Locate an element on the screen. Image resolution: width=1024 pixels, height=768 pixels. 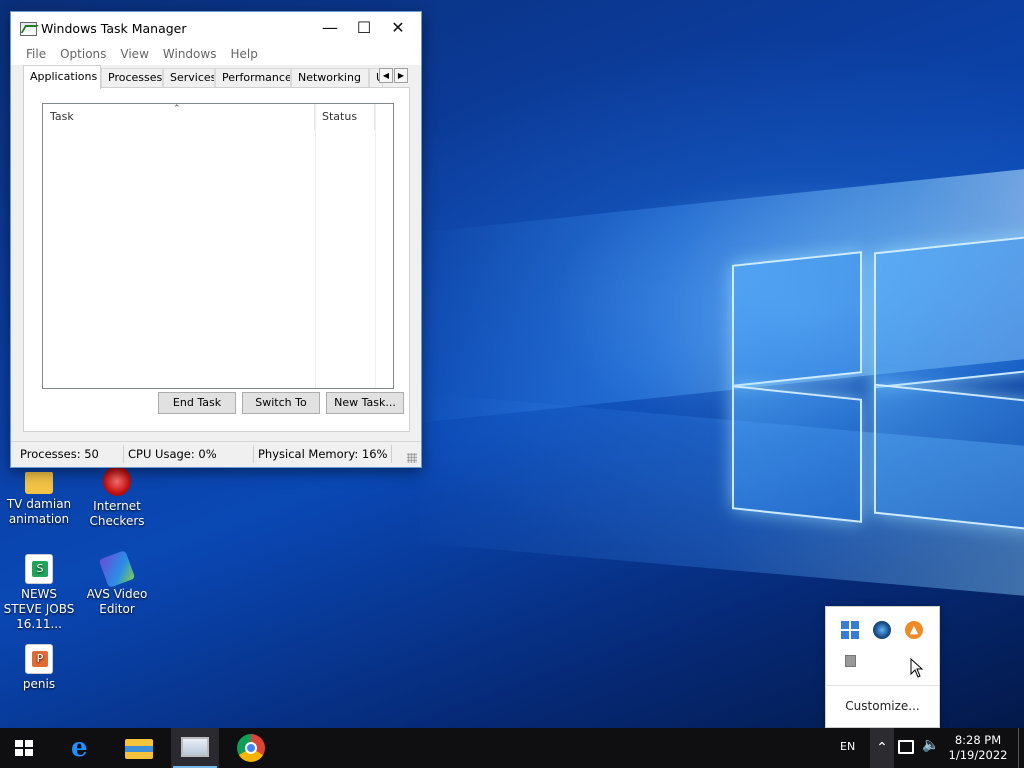
menu-bar: File Options View Windows Help is located at coordinates (216, 55).